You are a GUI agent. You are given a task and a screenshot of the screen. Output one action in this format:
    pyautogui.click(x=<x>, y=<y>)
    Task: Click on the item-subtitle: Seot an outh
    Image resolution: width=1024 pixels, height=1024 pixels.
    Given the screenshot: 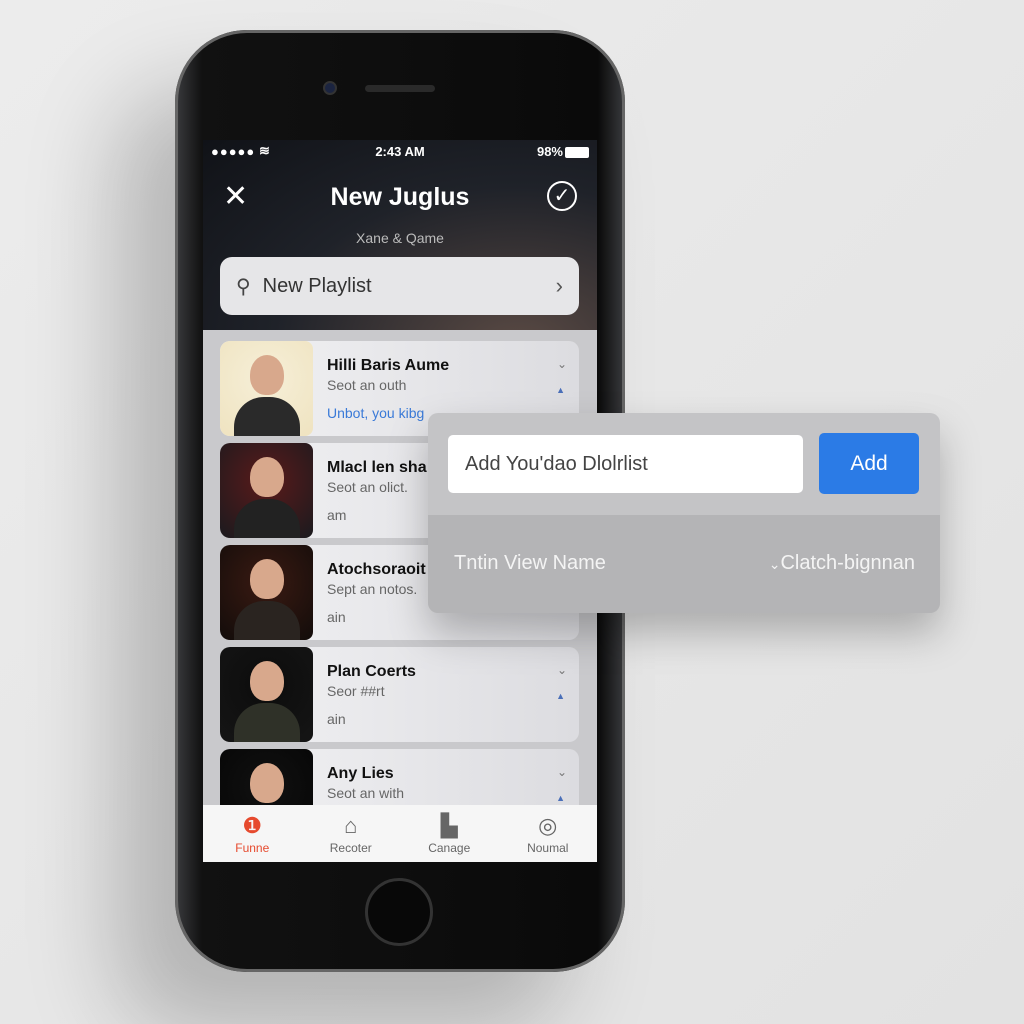 What is the action you would take?
    pyautogui.click(x=367, y=385)
    